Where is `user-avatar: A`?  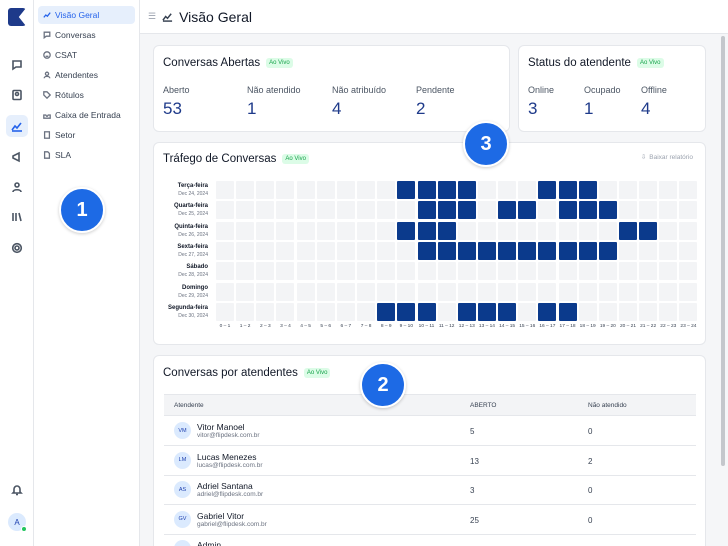
user-avatar: A is located at coordinates (17, 522).